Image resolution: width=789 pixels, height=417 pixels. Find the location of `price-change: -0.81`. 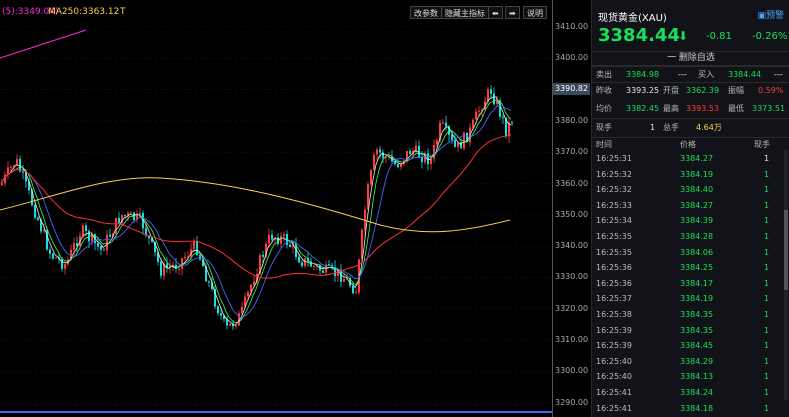

price-change: -0.81 is located at coordinates (719, 36).